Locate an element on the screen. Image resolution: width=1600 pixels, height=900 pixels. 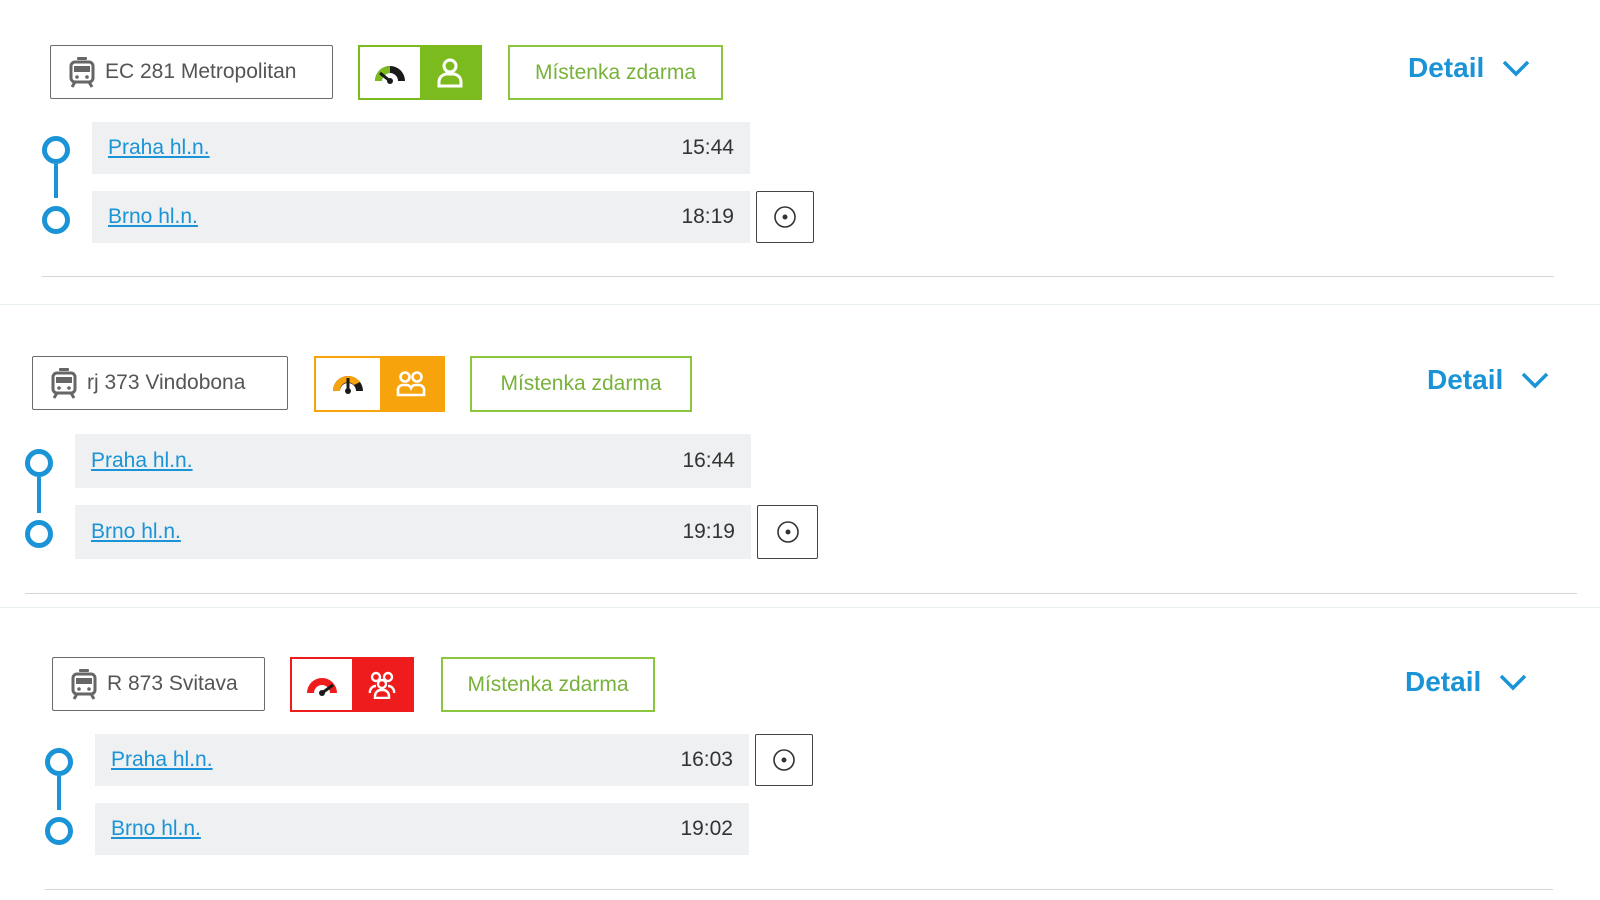
stop-row: Praha hl.n. 16:03 is located at coordinates (422, 760).